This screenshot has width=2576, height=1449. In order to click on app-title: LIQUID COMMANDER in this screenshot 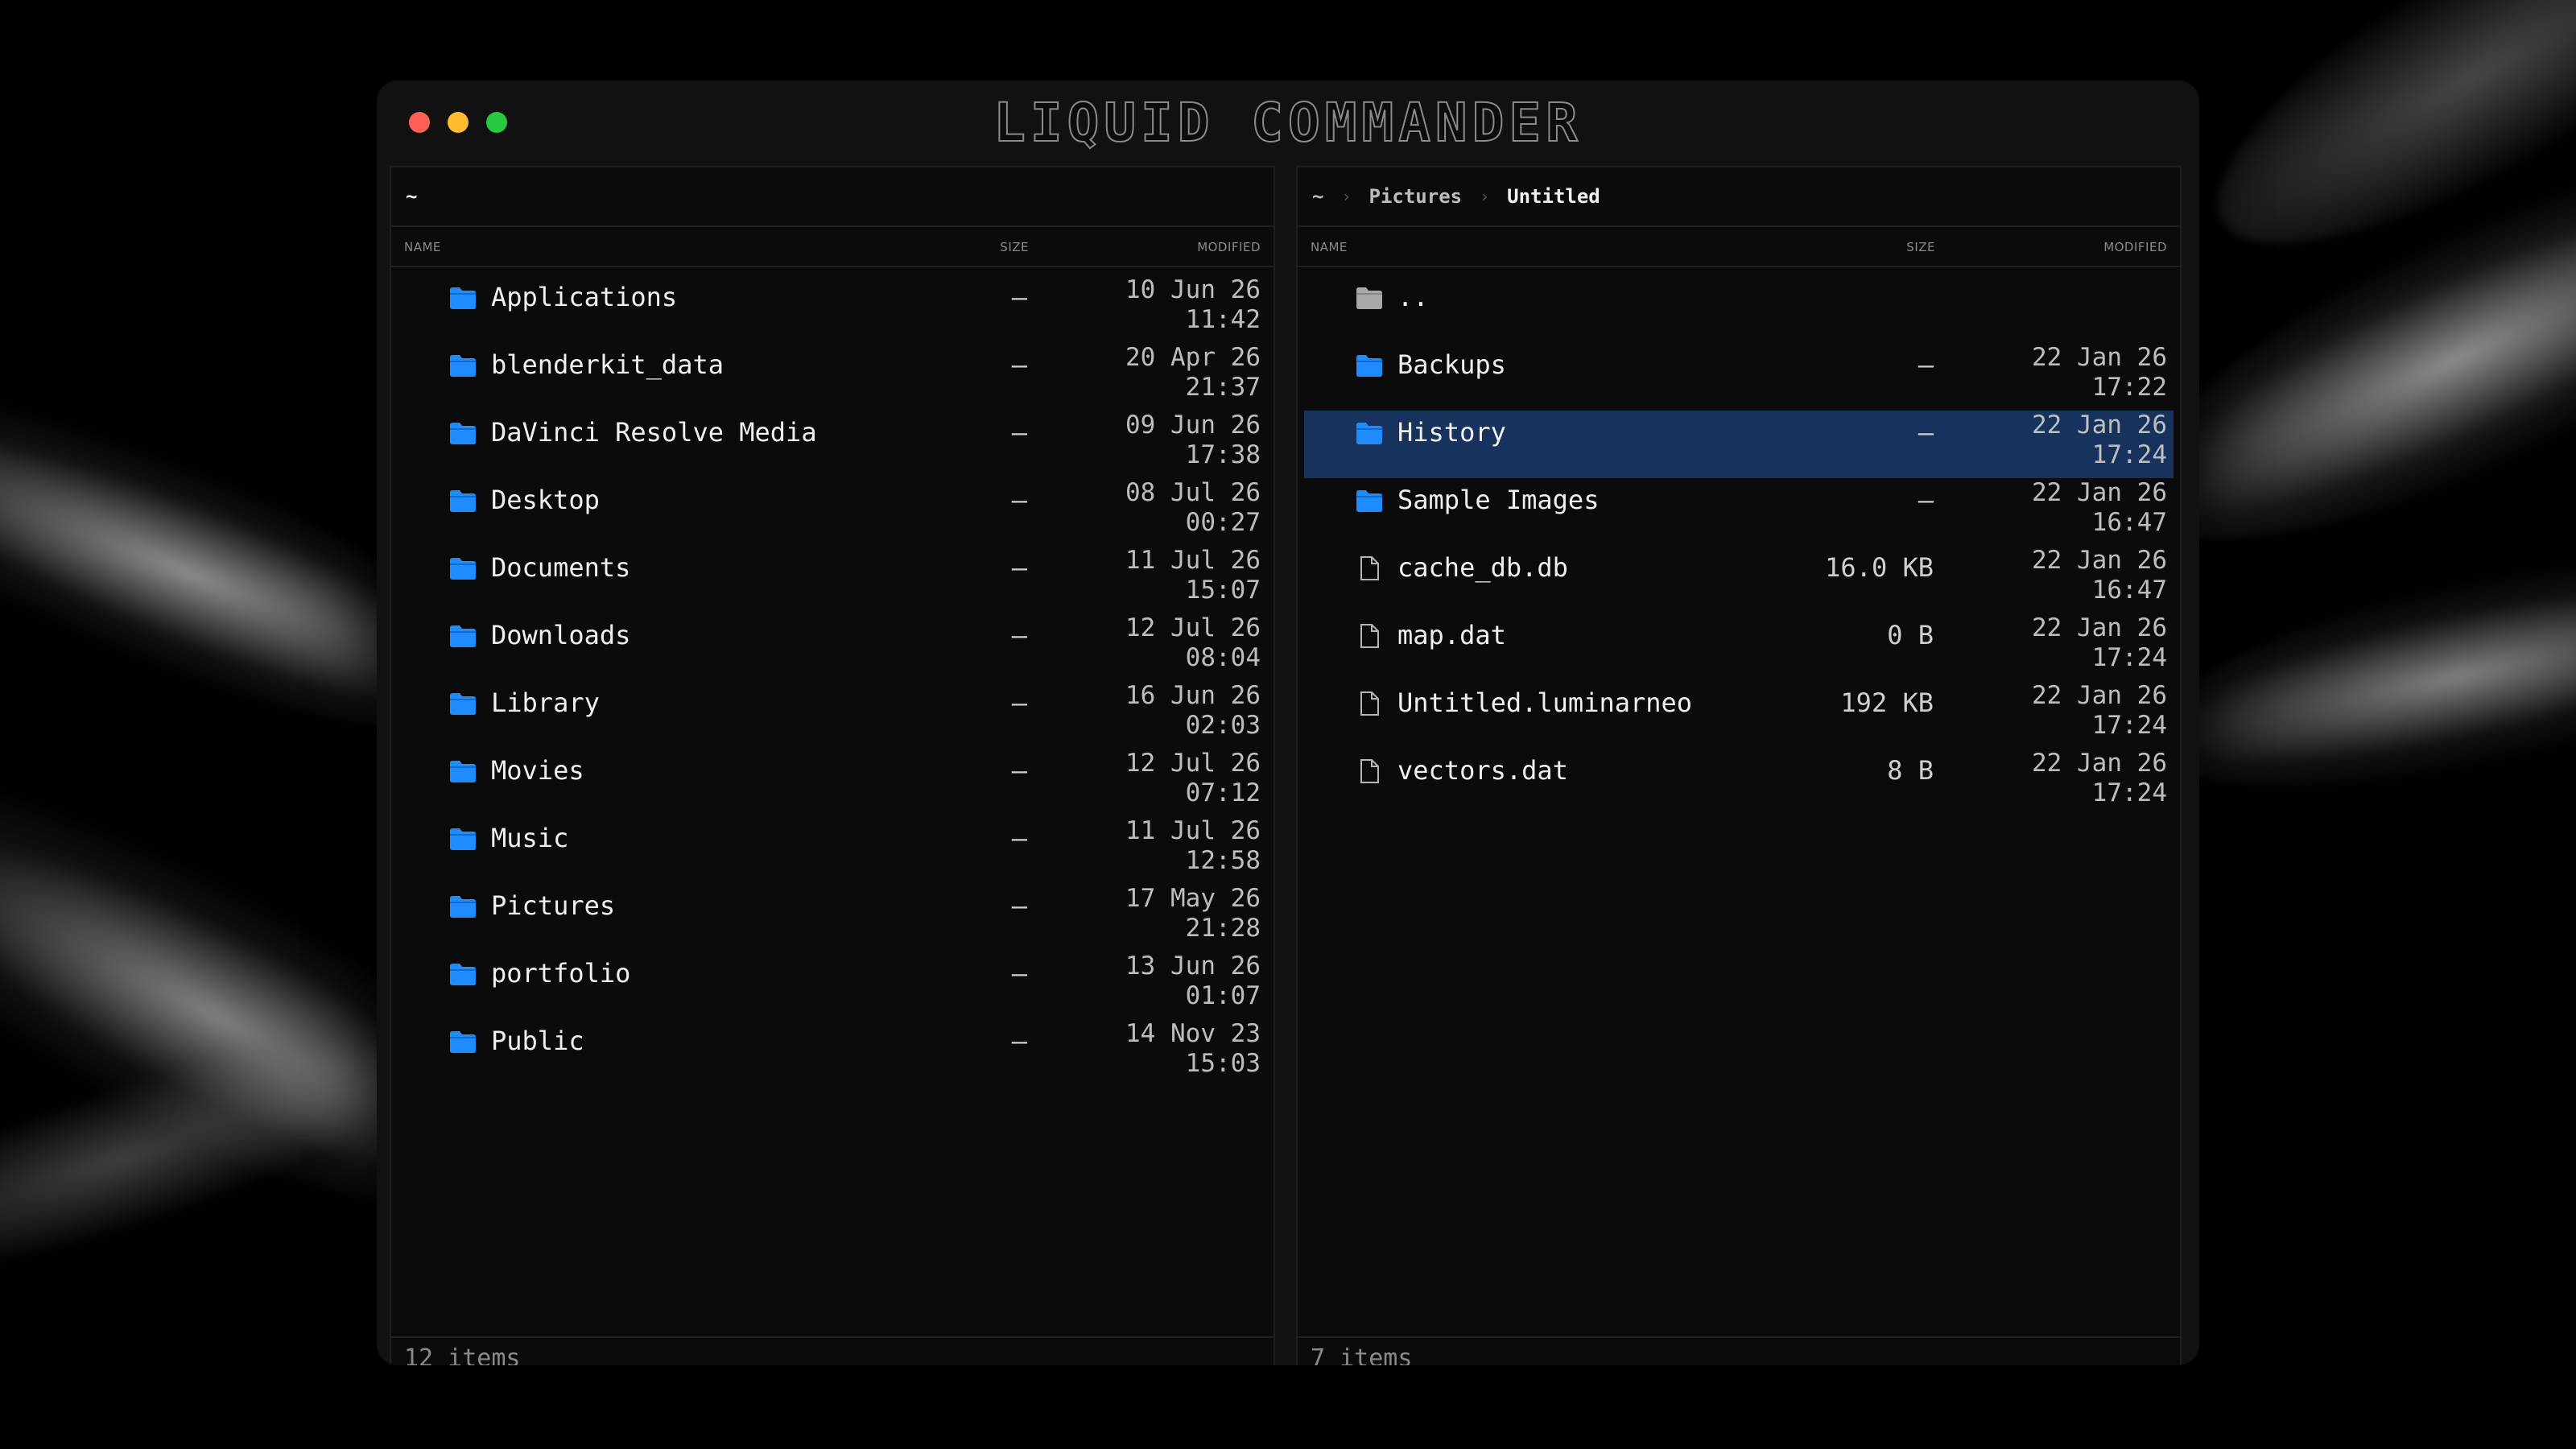, I will do `click(1288, 123)`.